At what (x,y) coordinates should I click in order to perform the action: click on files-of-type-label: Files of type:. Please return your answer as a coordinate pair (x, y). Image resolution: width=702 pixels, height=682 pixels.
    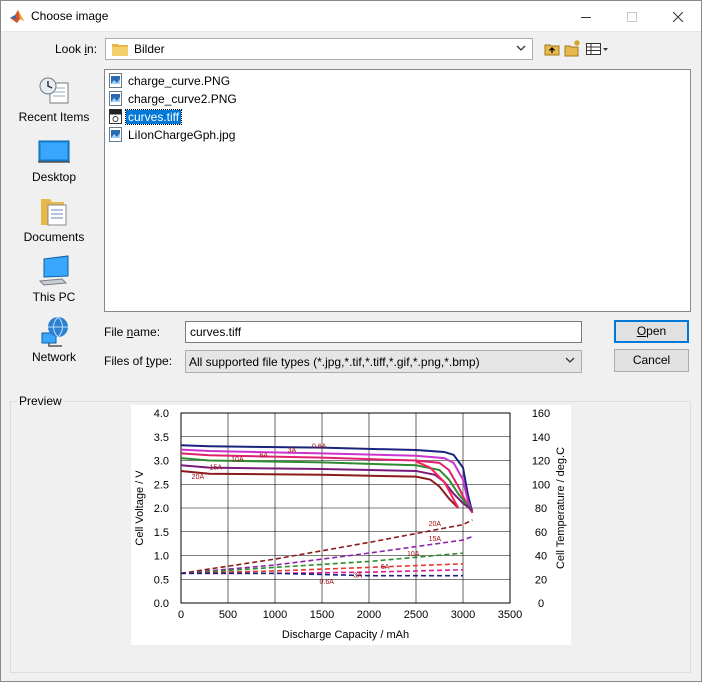
    Looking at the image, I should click on (138, 361).